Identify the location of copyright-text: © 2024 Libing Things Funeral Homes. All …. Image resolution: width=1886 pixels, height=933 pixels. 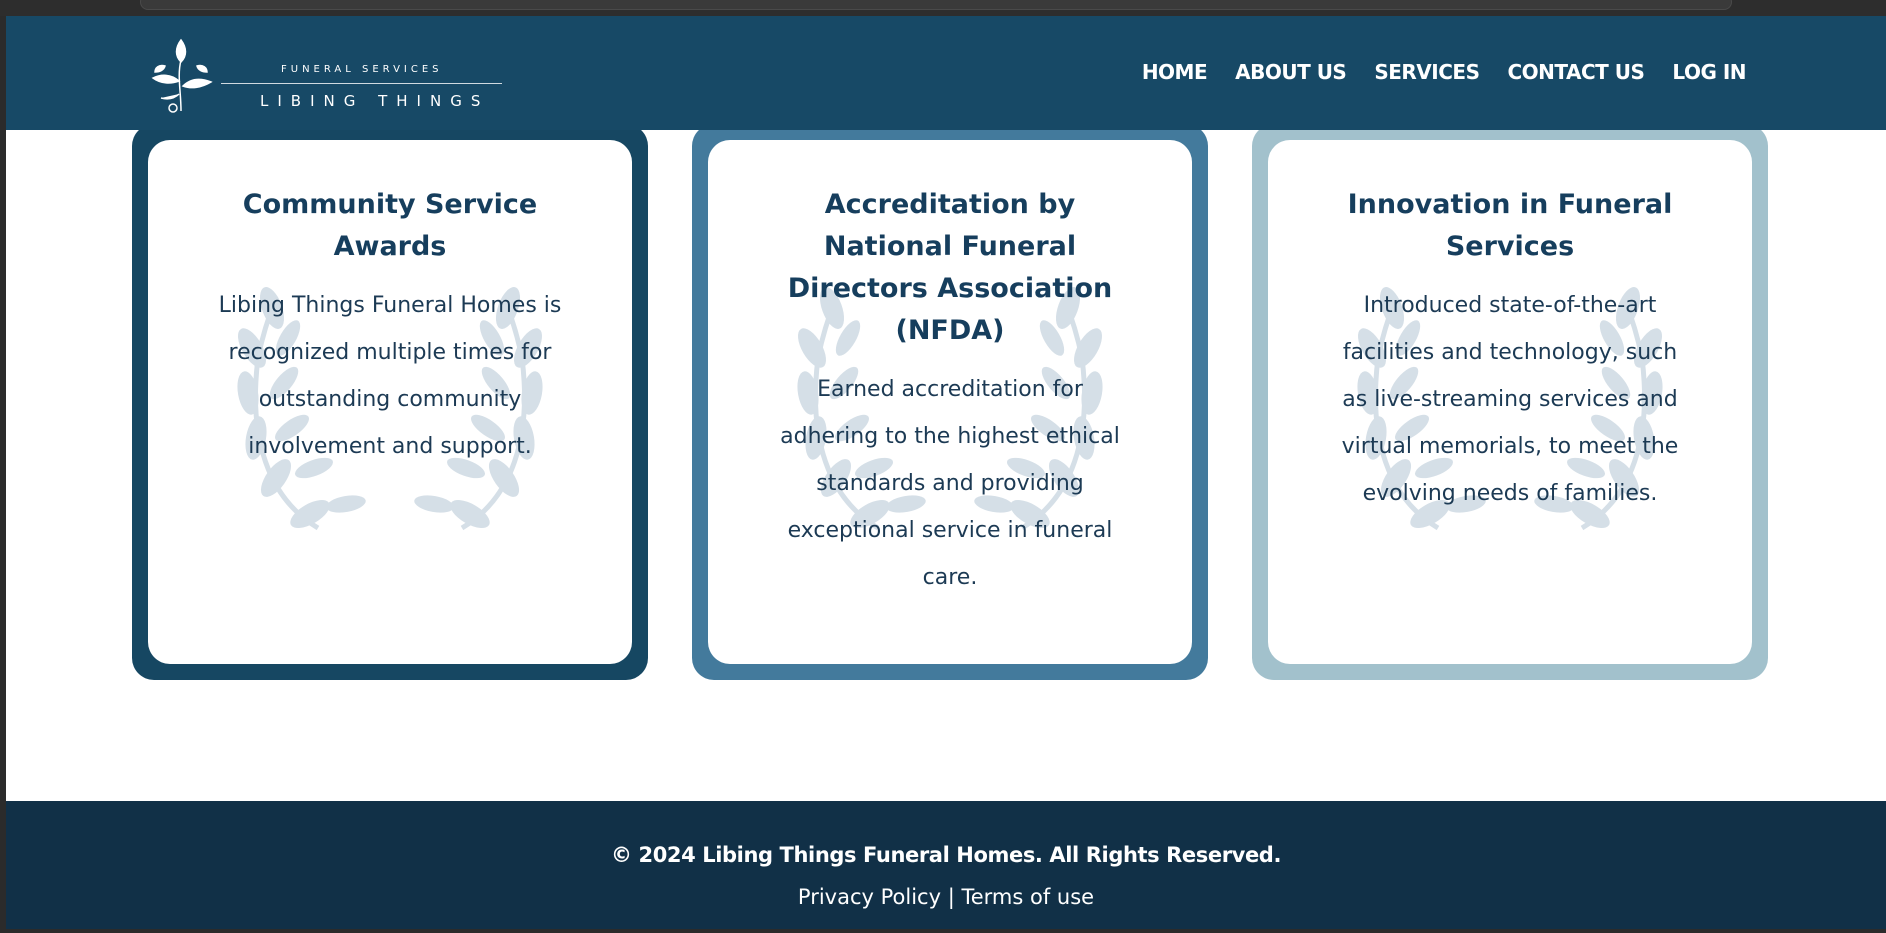
(946, 855).